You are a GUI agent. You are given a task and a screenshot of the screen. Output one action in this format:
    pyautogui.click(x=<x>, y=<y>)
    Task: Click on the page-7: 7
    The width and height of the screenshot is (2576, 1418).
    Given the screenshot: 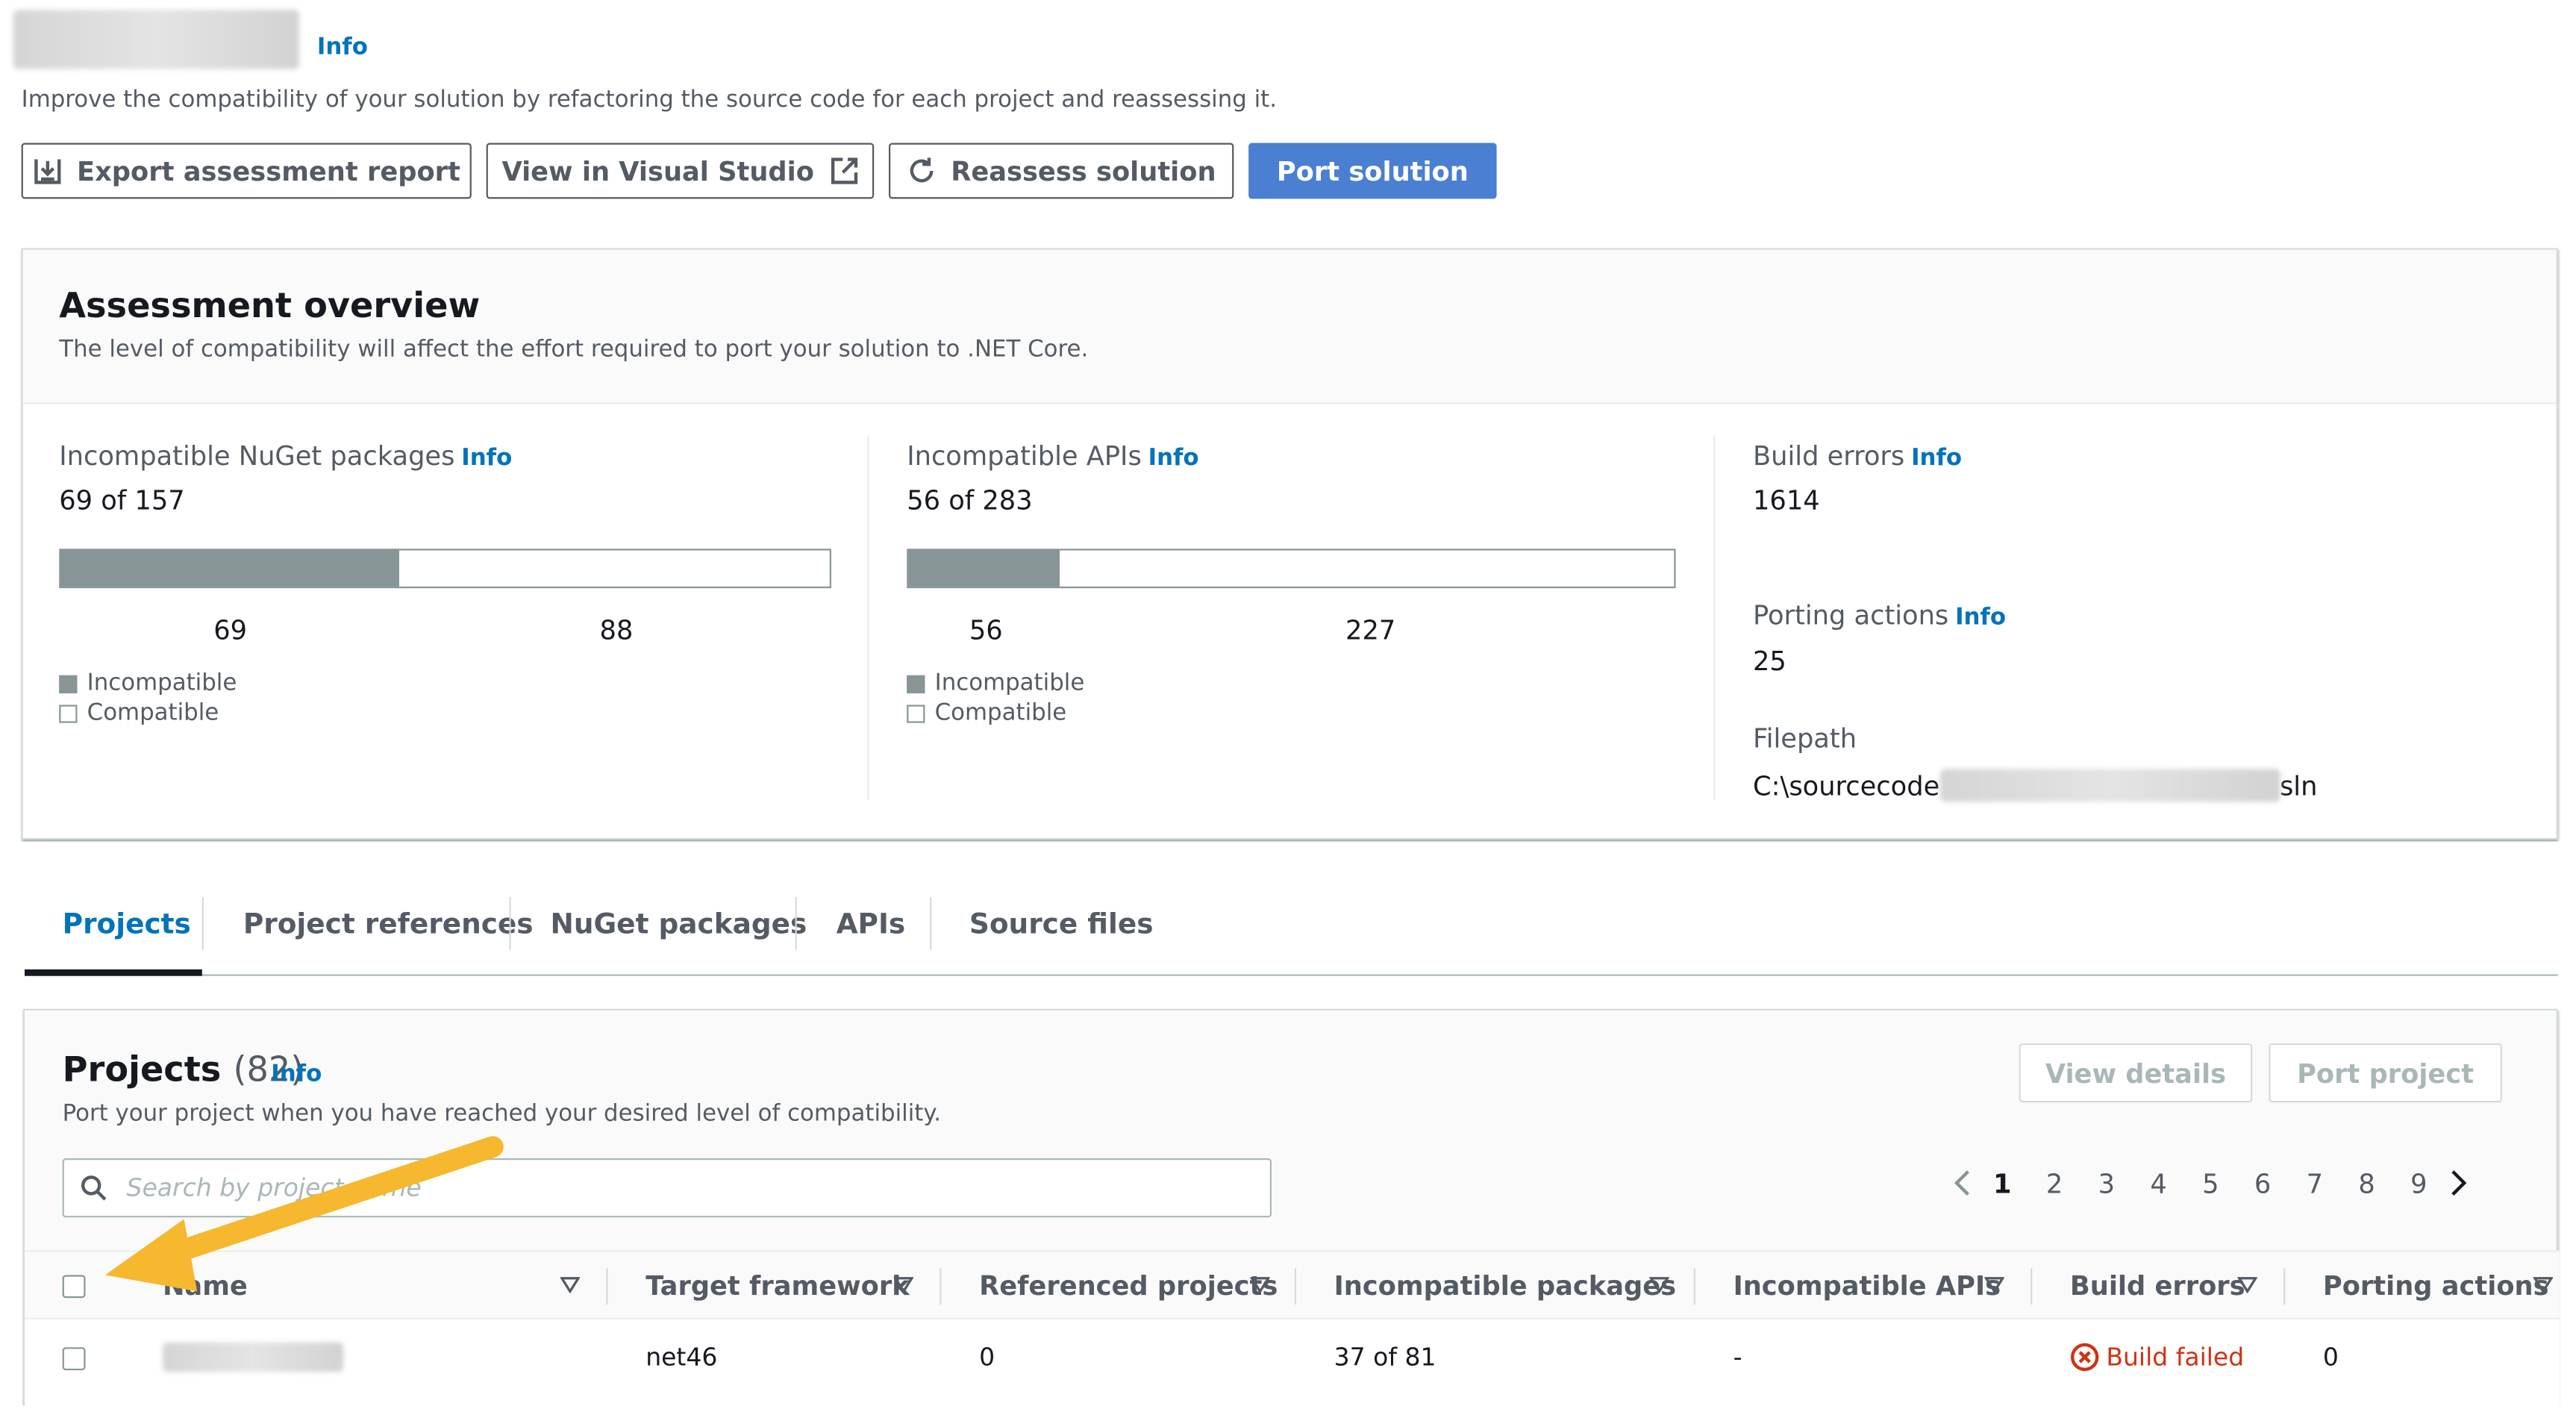 What is the action you would take?
    pyautogui.click(x=2315, y=1183)
    